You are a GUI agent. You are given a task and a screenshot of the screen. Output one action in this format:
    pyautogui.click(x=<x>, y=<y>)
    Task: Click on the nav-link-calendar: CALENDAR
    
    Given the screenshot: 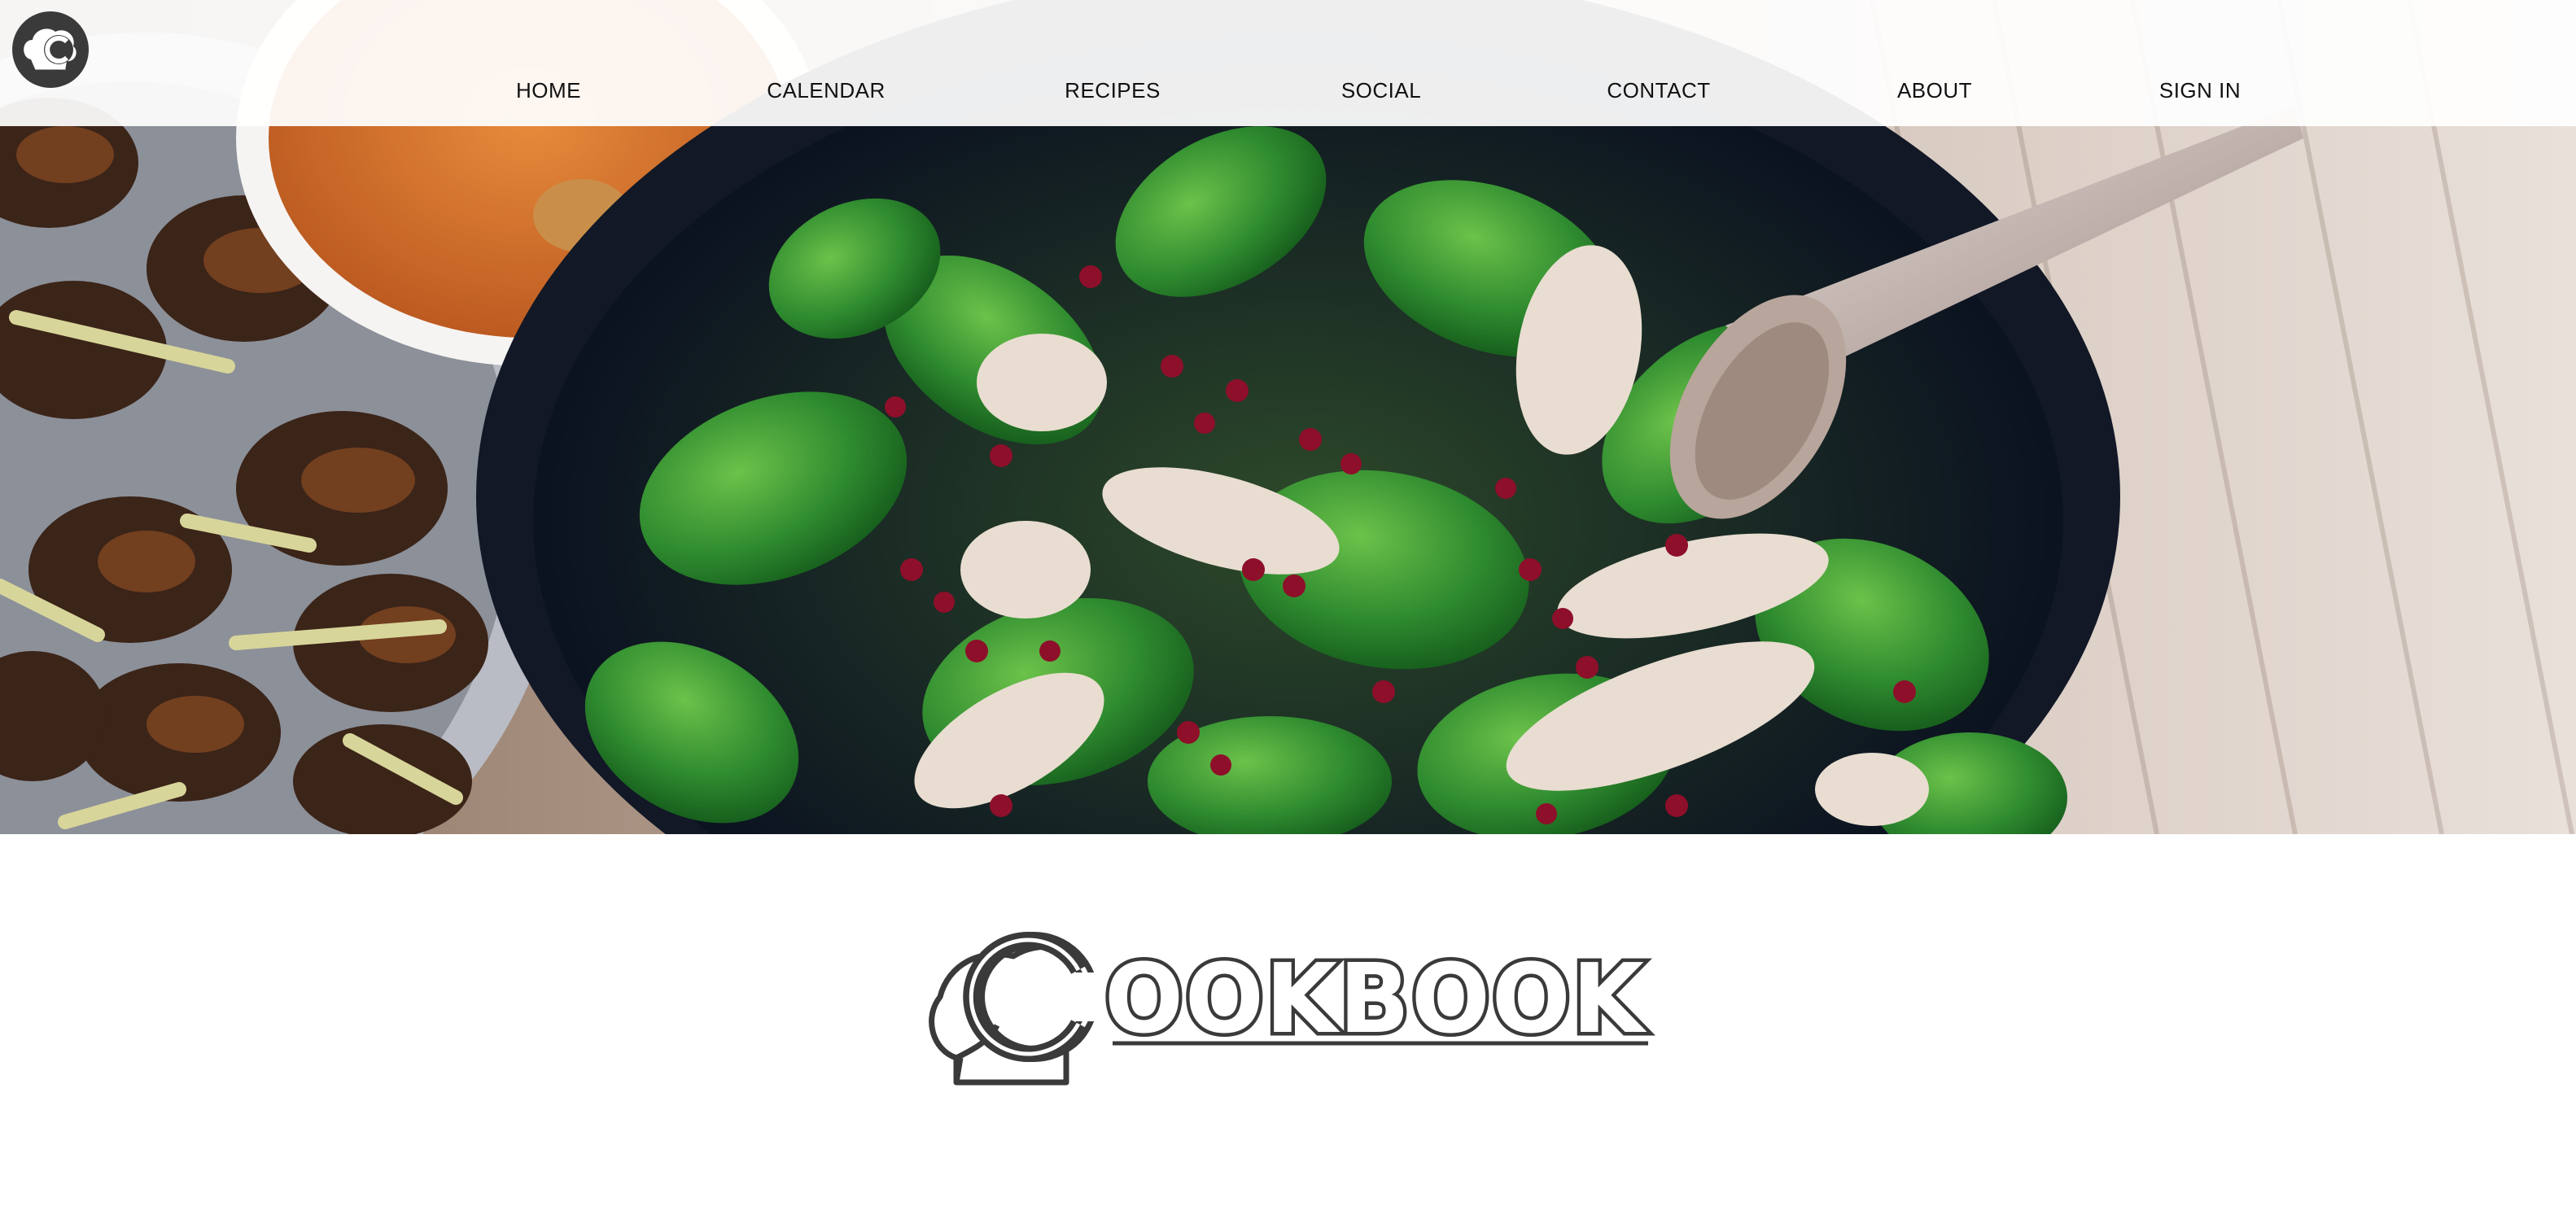 What is the action you would take?
    pyautogui.click(x=826, y=90)
    